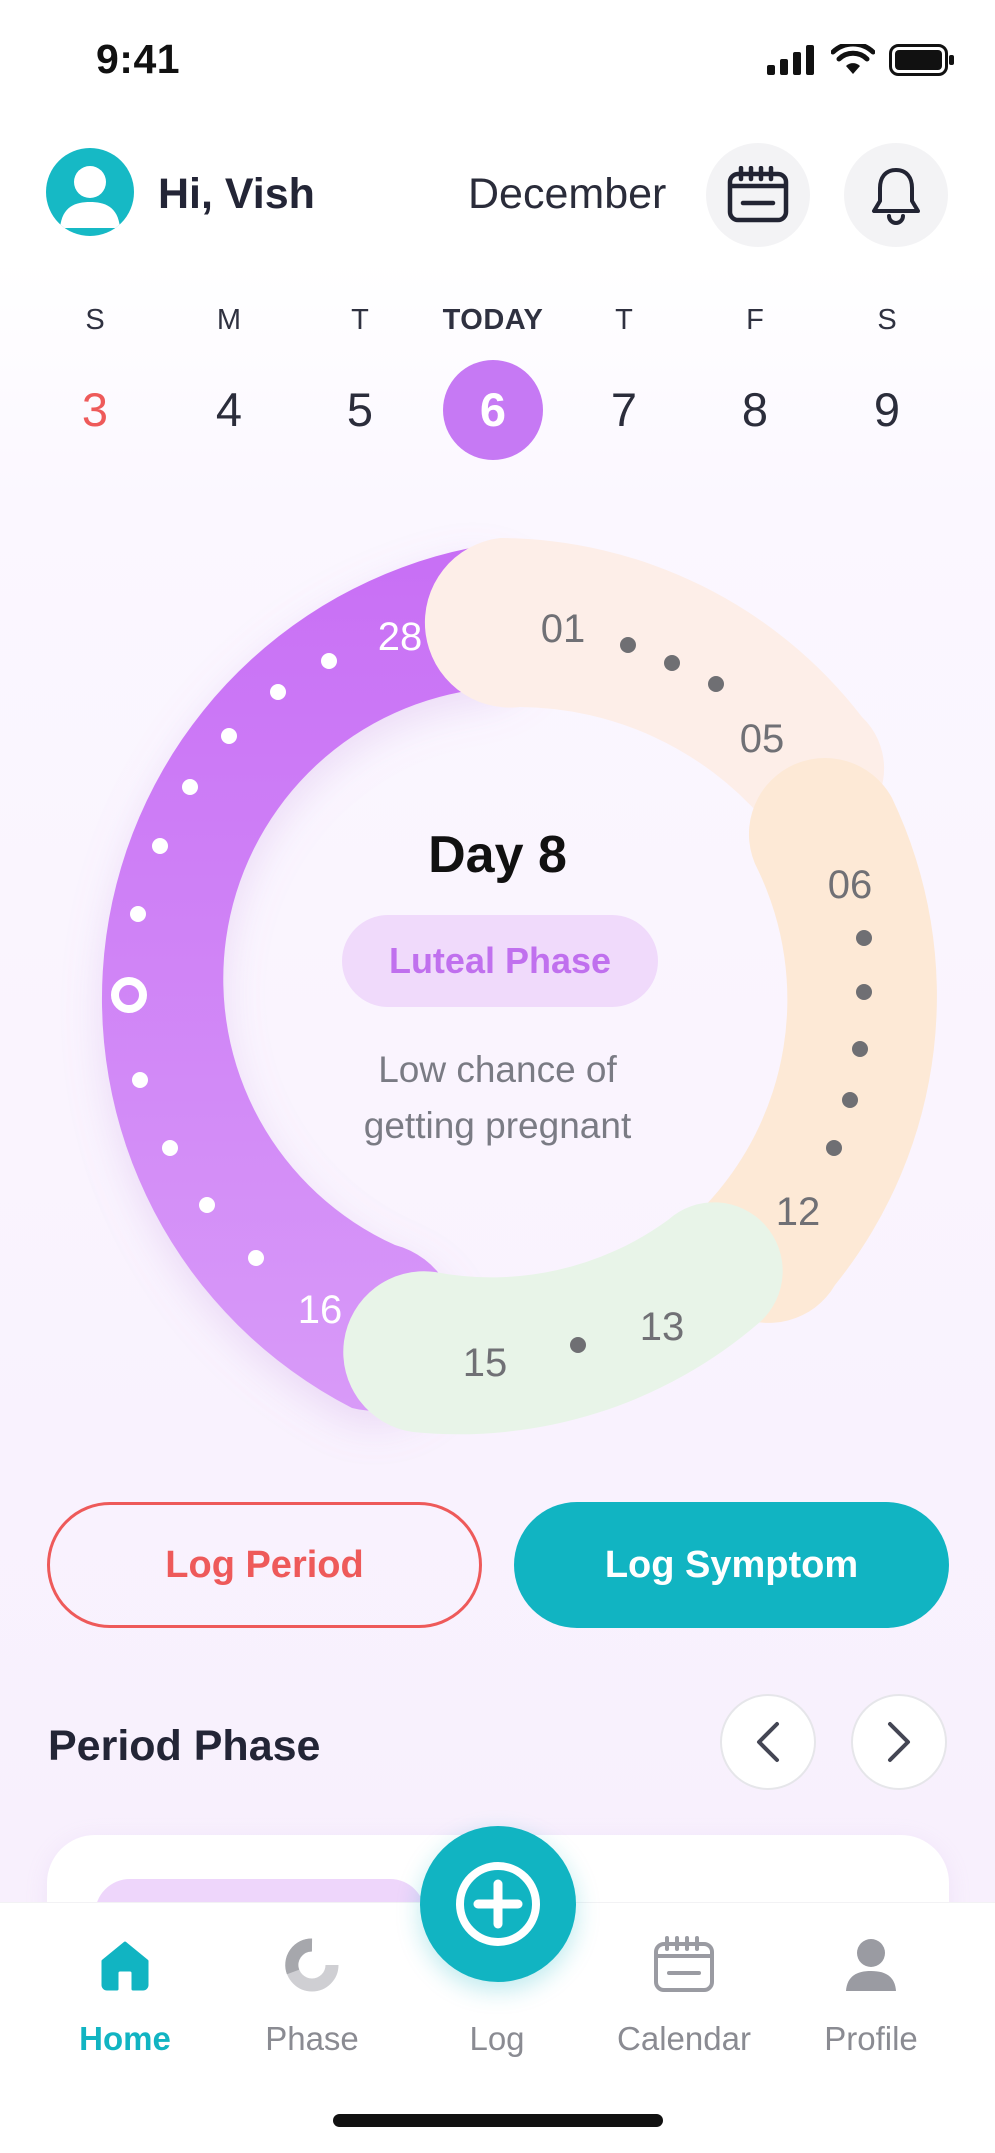 The image size is (995, 2153). What do you see at coordinates (236, 194) in the screenshot?
I see `greeting: Hi, Vish` at bounding box center [236, 194].